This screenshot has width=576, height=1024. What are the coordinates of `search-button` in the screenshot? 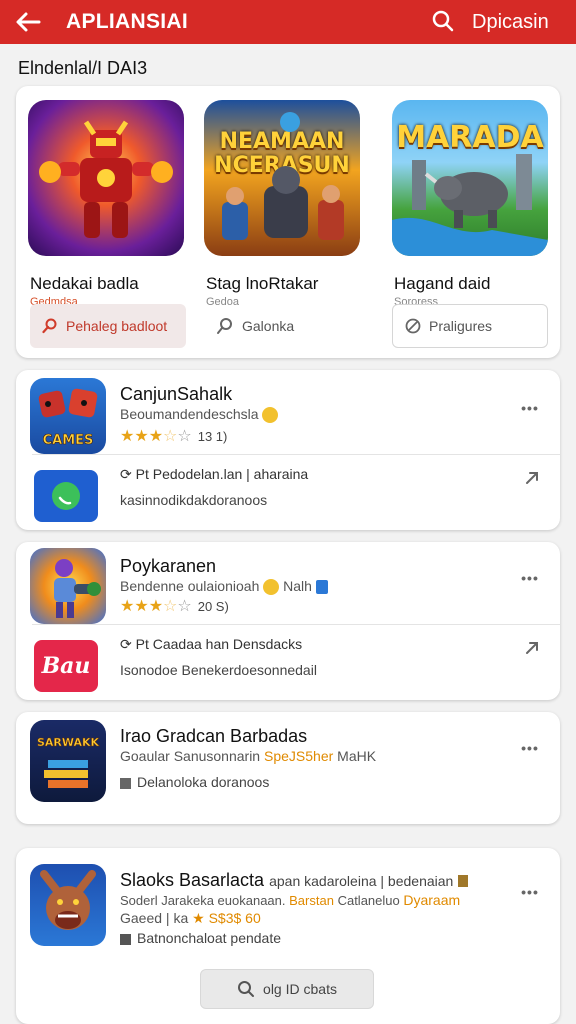 It's located at (443, 21).